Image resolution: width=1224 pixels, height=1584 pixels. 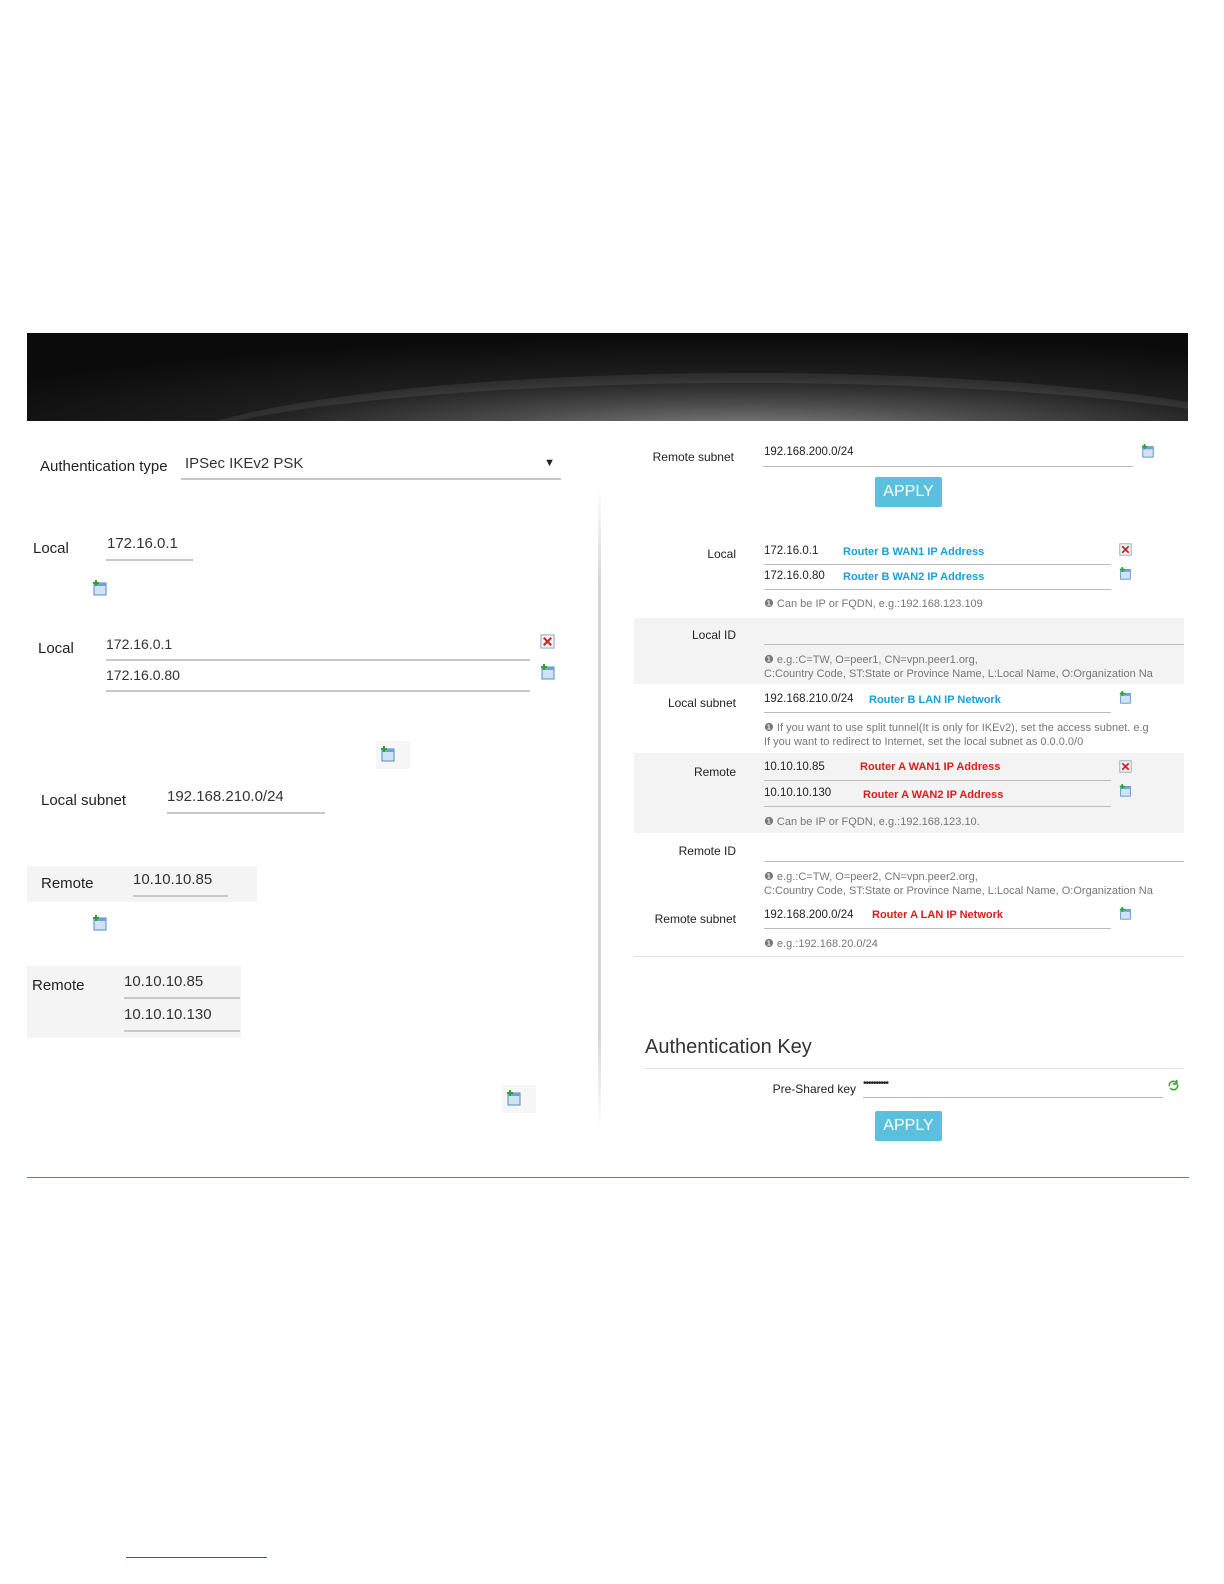 I want to click on column-divider, so click(x=599, y=808).